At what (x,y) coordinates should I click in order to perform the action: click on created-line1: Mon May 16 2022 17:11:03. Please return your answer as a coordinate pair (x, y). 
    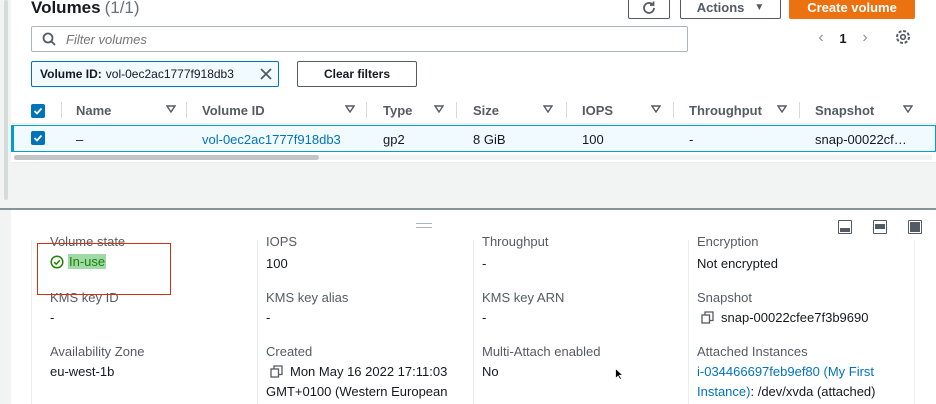
    Looking at the image, I should click on (369, 371).